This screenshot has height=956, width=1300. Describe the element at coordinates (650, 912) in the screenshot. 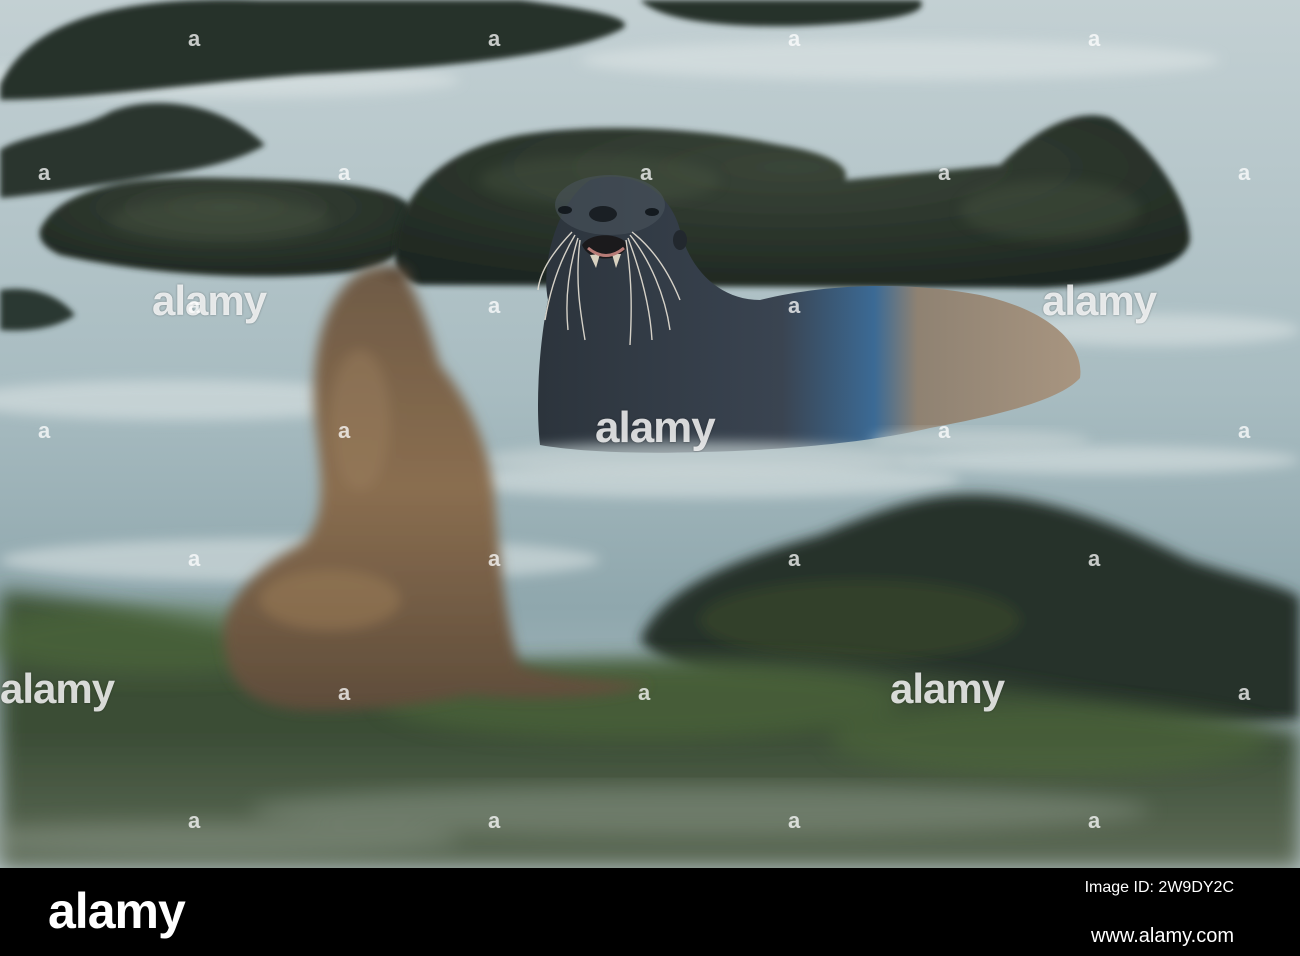

I see `footer-bar: alamy Image ID: 2W9DY2C www.alamy.com` at that location.